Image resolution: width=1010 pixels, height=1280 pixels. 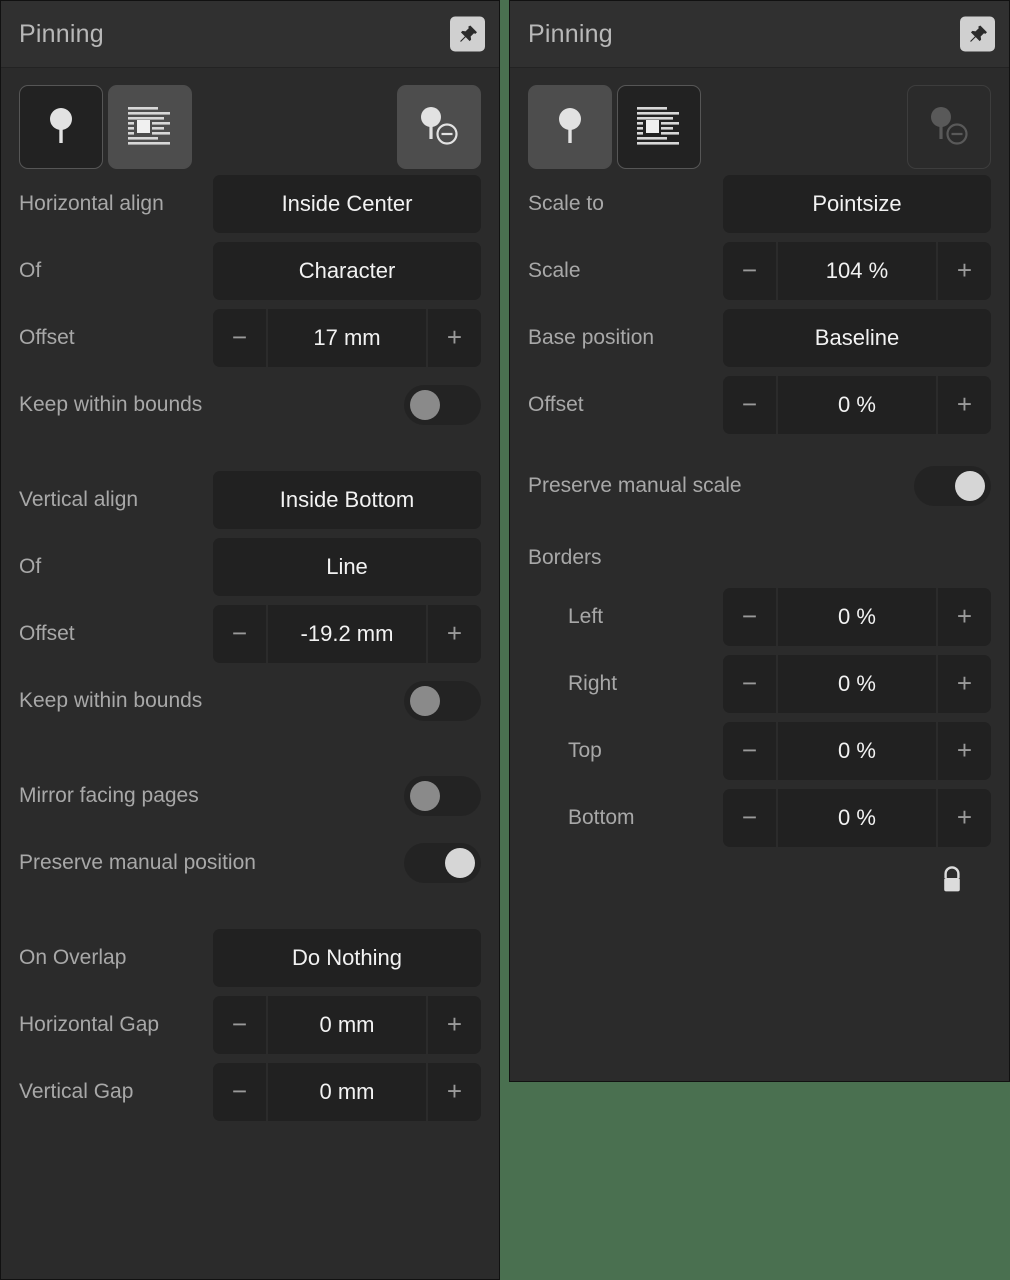 I want to click on setting-row-vertical-gap: Vertical Gap −0 mm +, so click(x=250, y=1091).